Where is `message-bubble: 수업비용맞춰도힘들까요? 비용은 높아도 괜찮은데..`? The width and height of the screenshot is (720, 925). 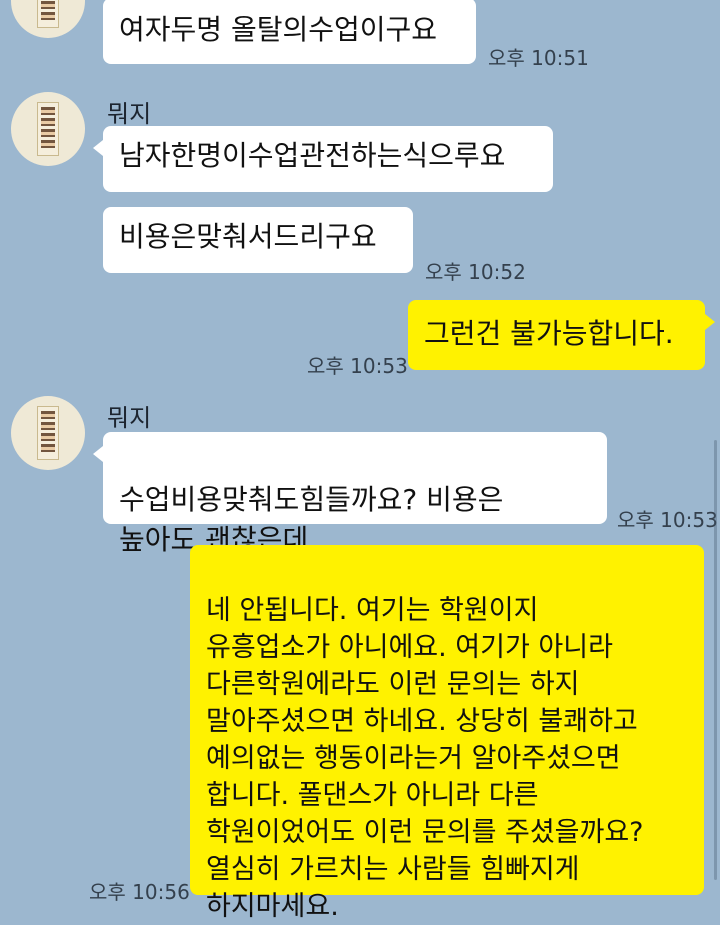 message-bubble: 수업비용맞춰도힘들까요? 비용은 높아도 괜찮은데.. is located at coordinates (350, 494).